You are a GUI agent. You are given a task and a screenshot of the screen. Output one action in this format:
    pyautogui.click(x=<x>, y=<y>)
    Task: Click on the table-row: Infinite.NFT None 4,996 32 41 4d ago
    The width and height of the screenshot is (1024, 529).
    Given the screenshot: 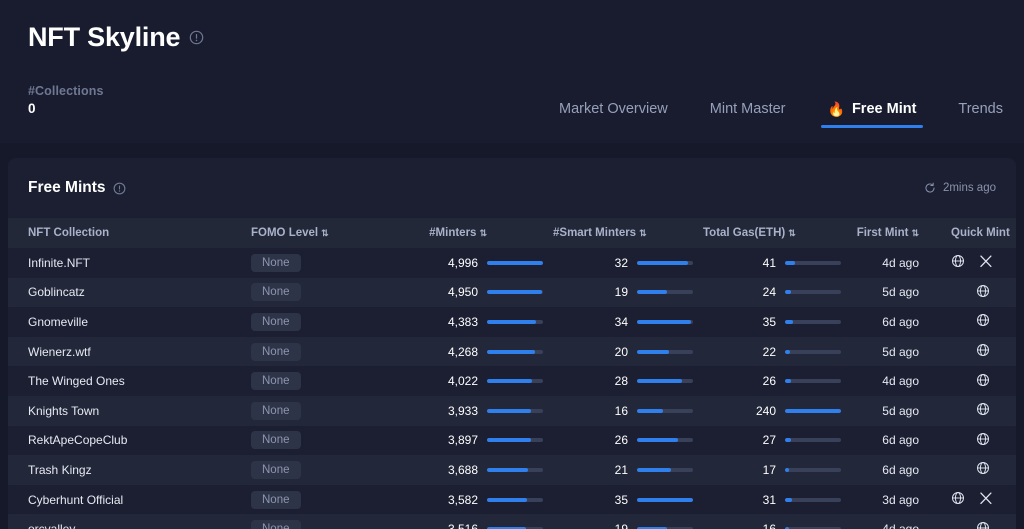 What is the action you would take?
    pyautogui.click(x=512, y=263)
    